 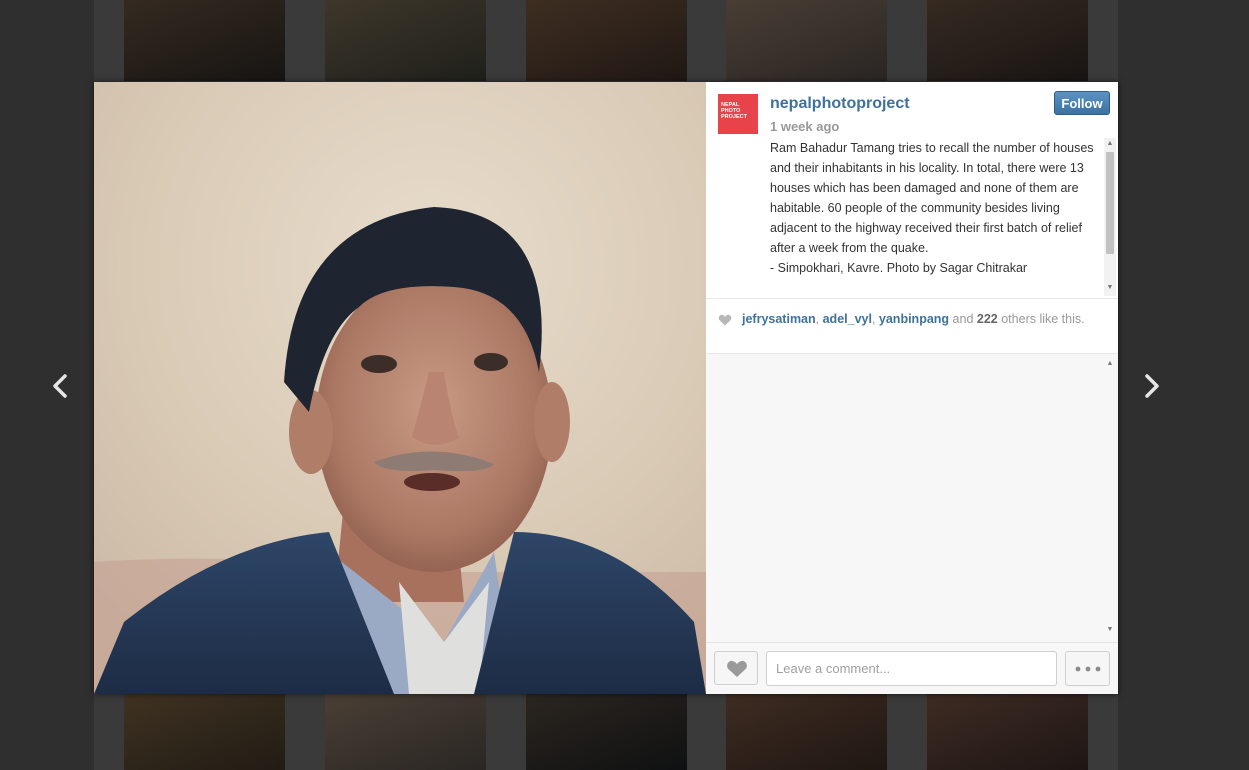 What do you see at coordinates (734, 111) in the screenshot?
I see `avatar-text: NEPAL PHOTO PROJECT` at bounding box center [734, 111].